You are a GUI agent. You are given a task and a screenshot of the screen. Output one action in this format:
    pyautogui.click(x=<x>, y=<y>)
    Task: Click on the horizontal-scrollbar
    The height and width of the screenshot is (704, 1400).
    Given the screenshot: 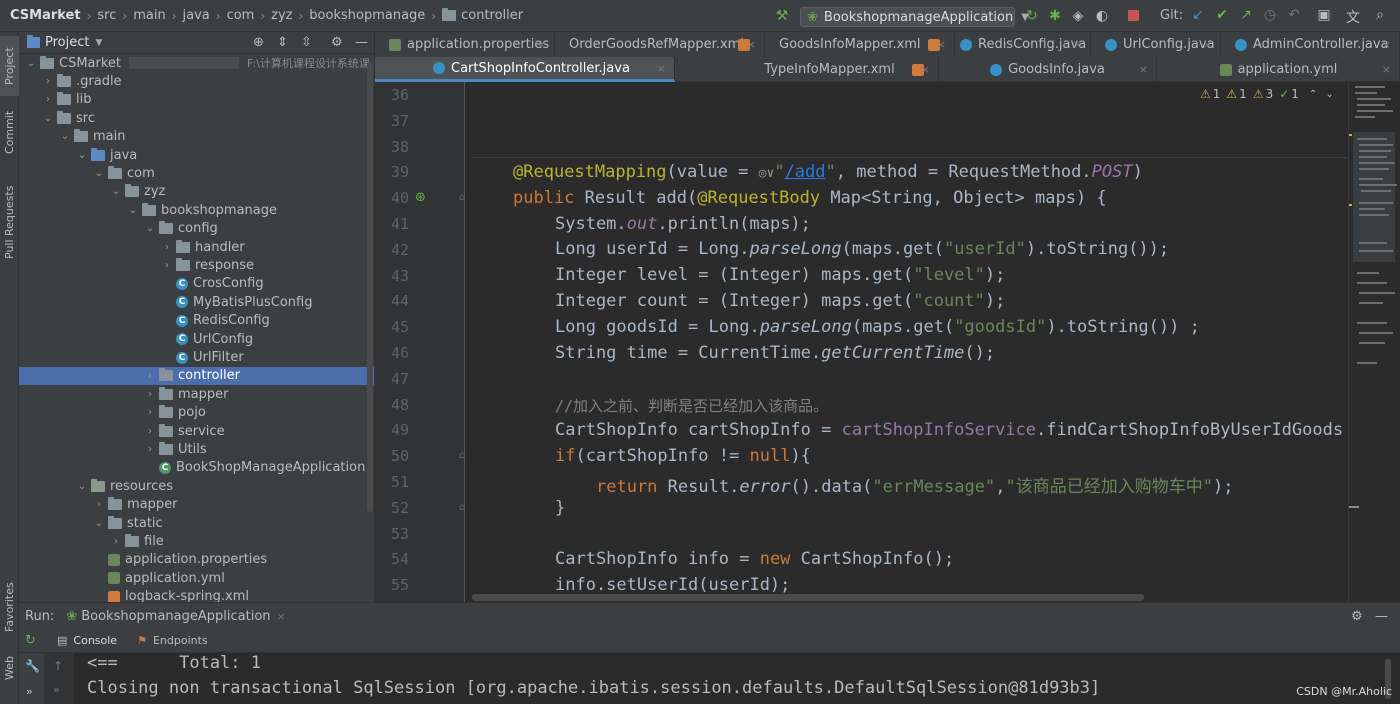 What is the action you would take?
    pyautogui.click(x=808, y=597)
    